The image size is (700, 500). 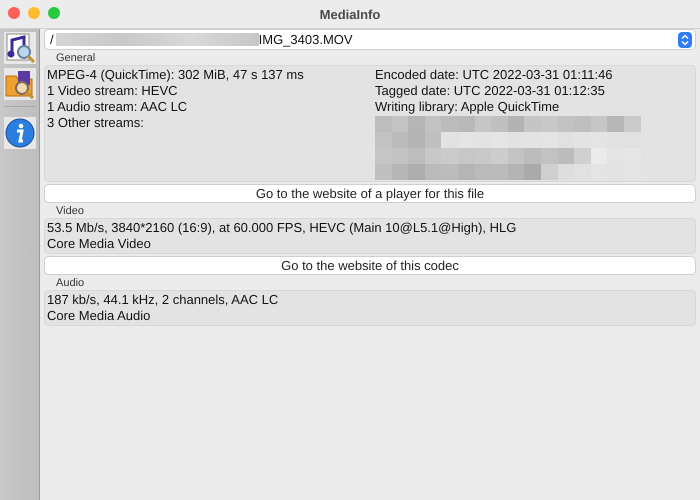 I want to click on info-text: MPEG-4 (QuickTime): 302 MiB, 47 s 137 ms, so click(x=176, y=75).